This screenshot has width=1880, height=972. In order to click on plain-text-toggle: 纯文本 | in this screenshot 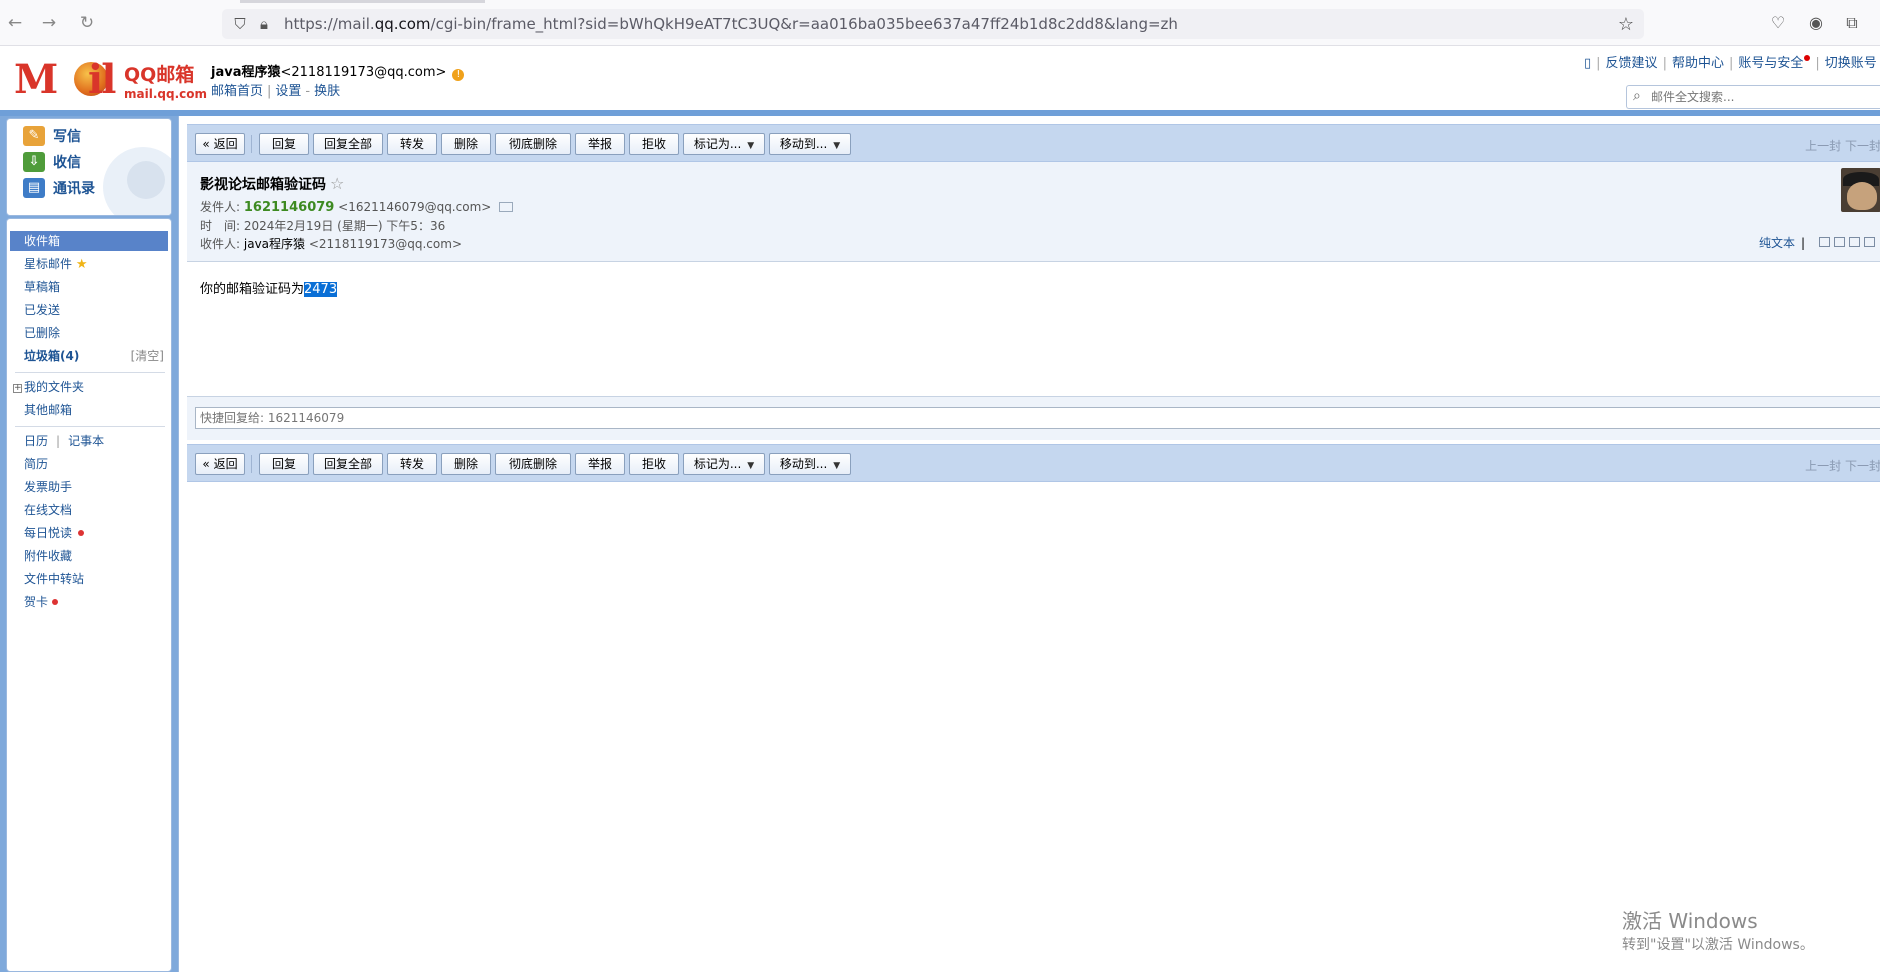, I will do `click(1781, 243)`.